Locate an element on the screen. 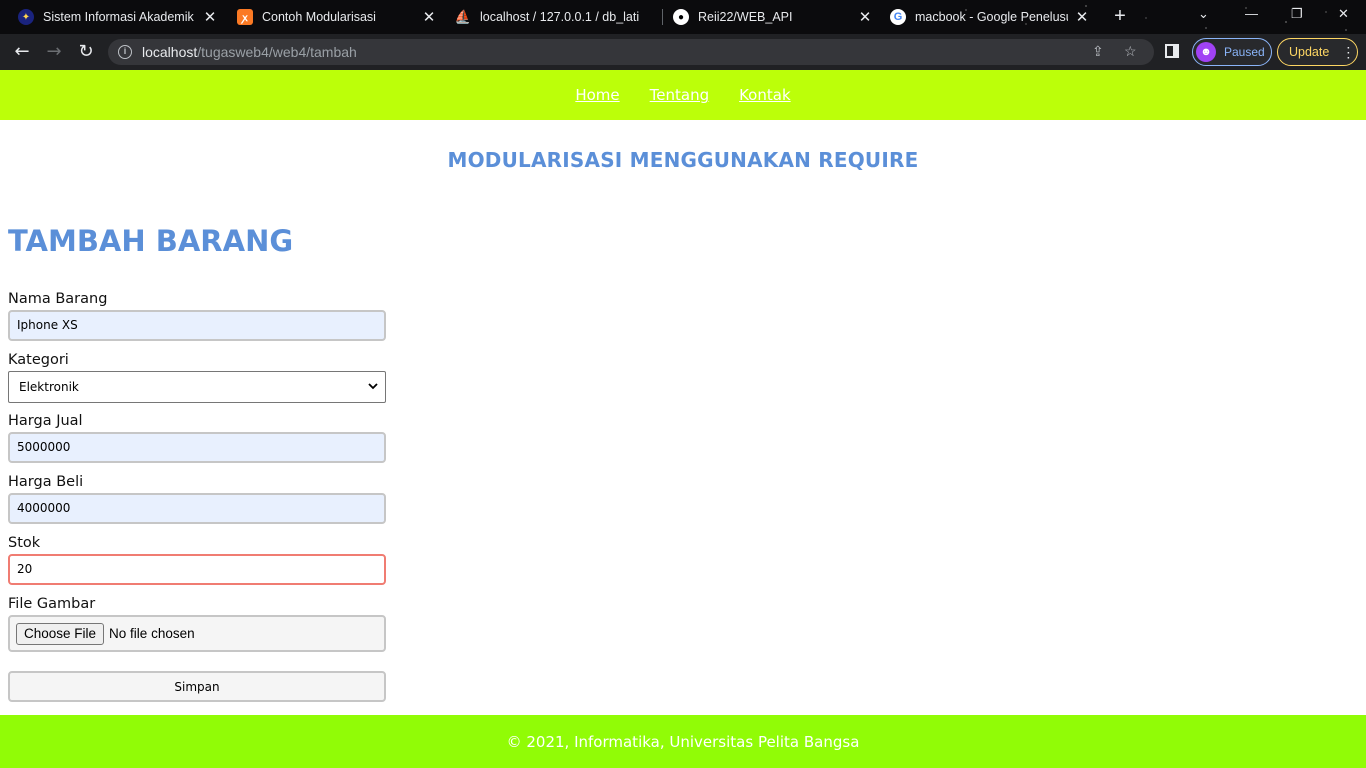 The width and height of the screenshot is (1366, 768). file-gambar-input: Choose File No file chosen is located at coordinates (197, 633).